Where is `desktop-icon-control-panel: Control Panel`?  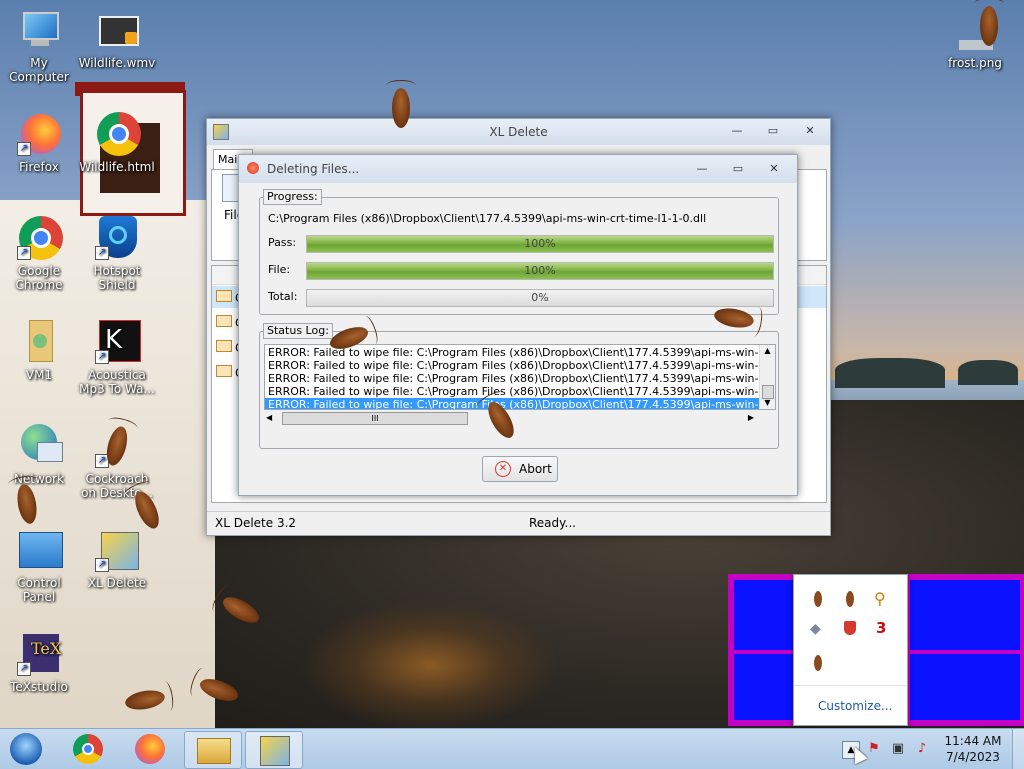 desktop-icon-control-panel: Control Panel is located at coordinates (39, 566).